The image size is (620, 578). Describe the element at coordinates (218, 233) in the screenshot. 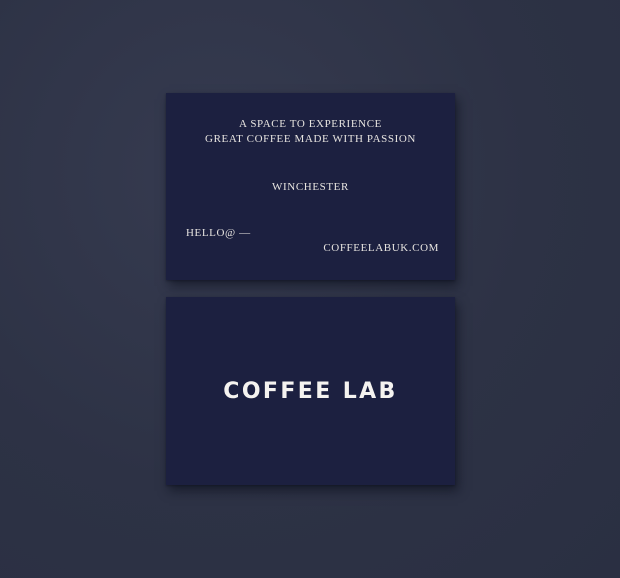

I see `email-prefix: HELLO@ —` at that location.